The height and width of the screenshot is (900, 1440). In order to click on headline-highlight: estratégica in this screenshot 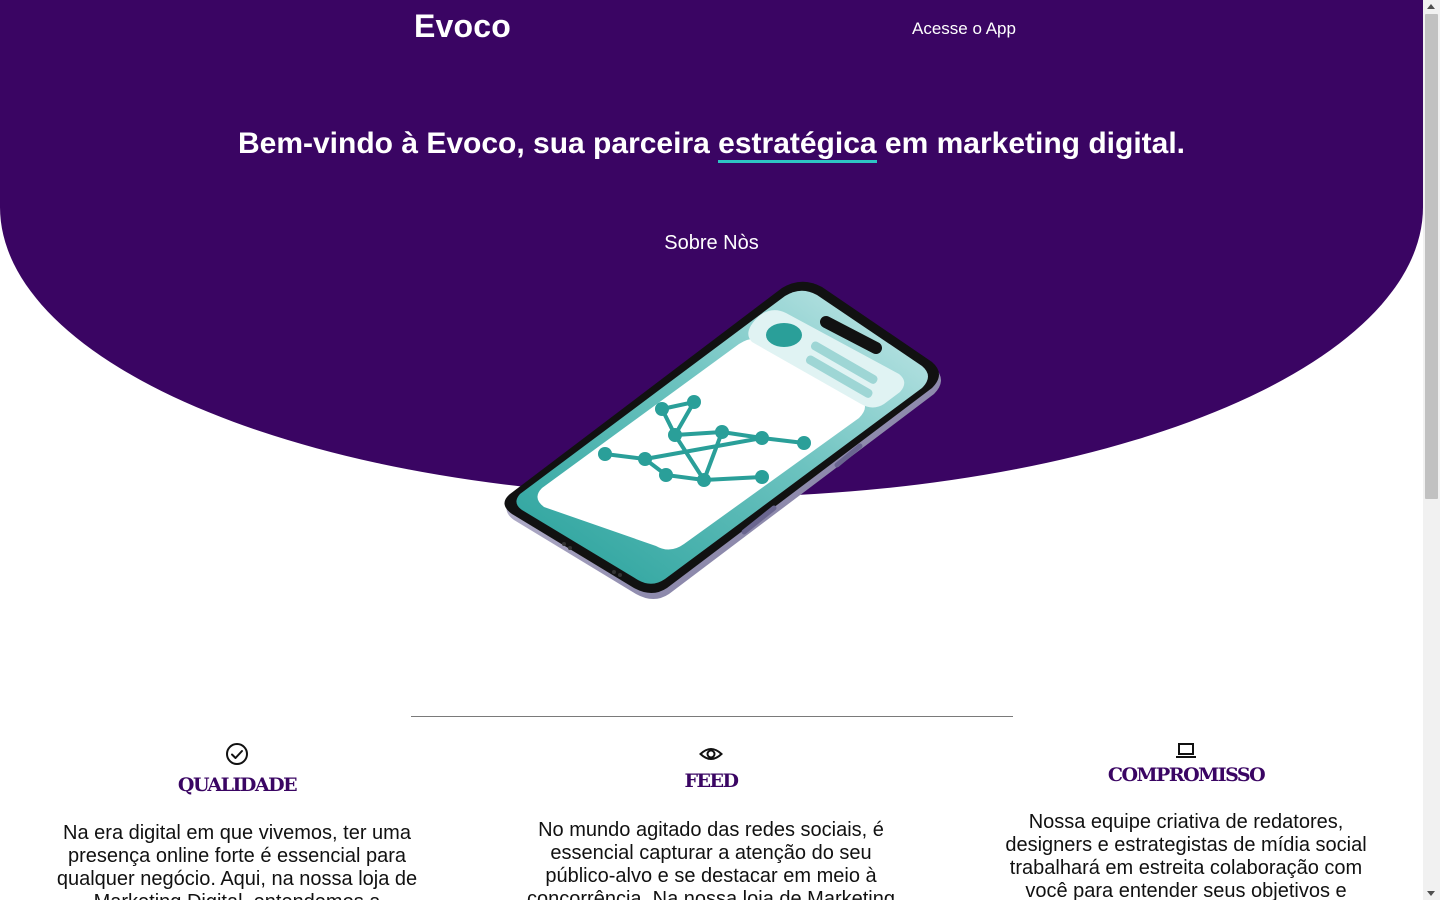, I will do `click(797, 145)`.